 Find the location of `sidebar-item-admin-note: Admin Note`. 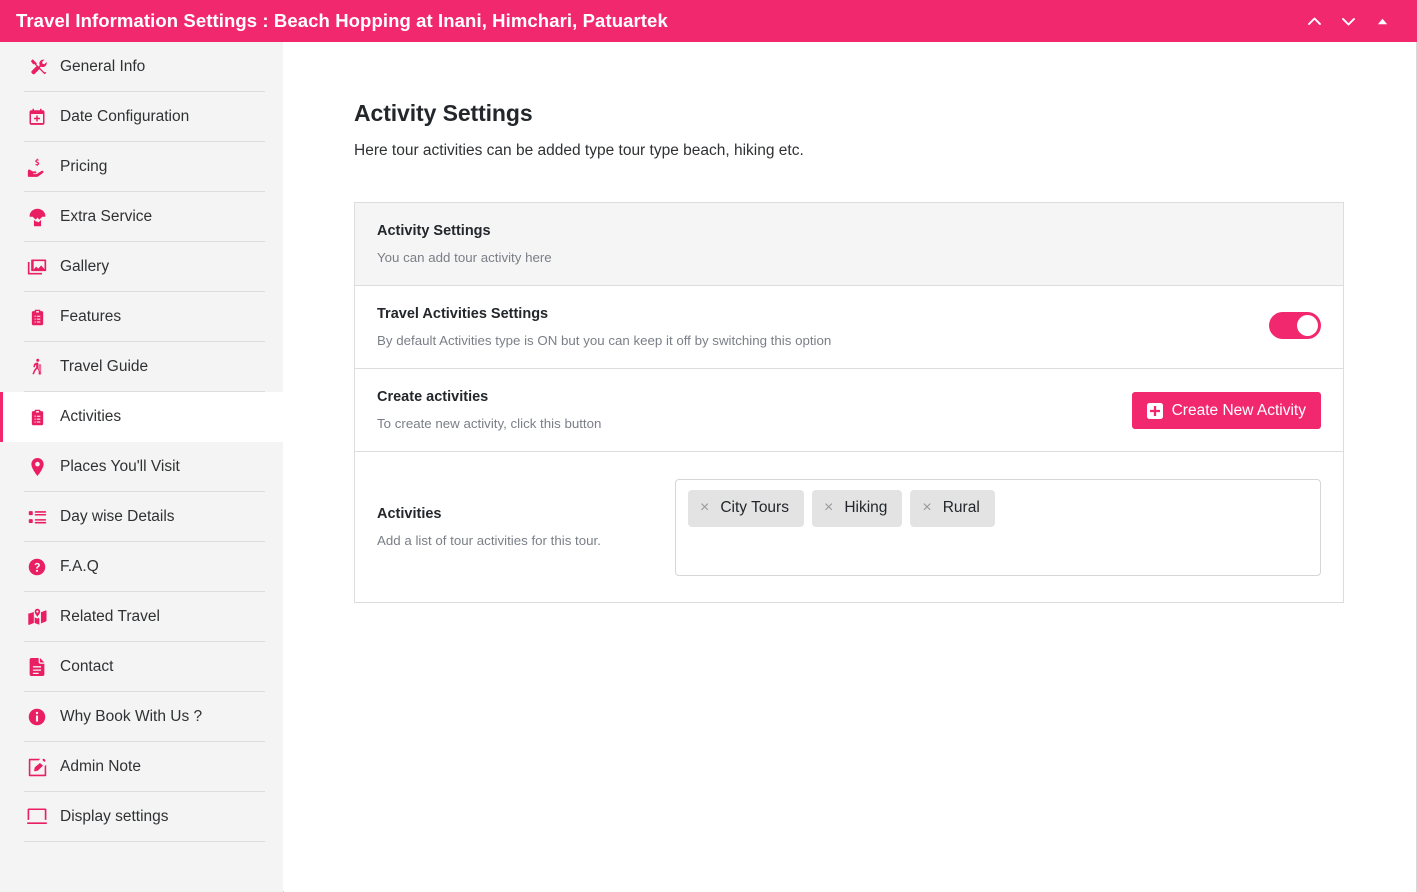

sidebar-item-admin-note: Admin Note is located at coordinates (141, 767).